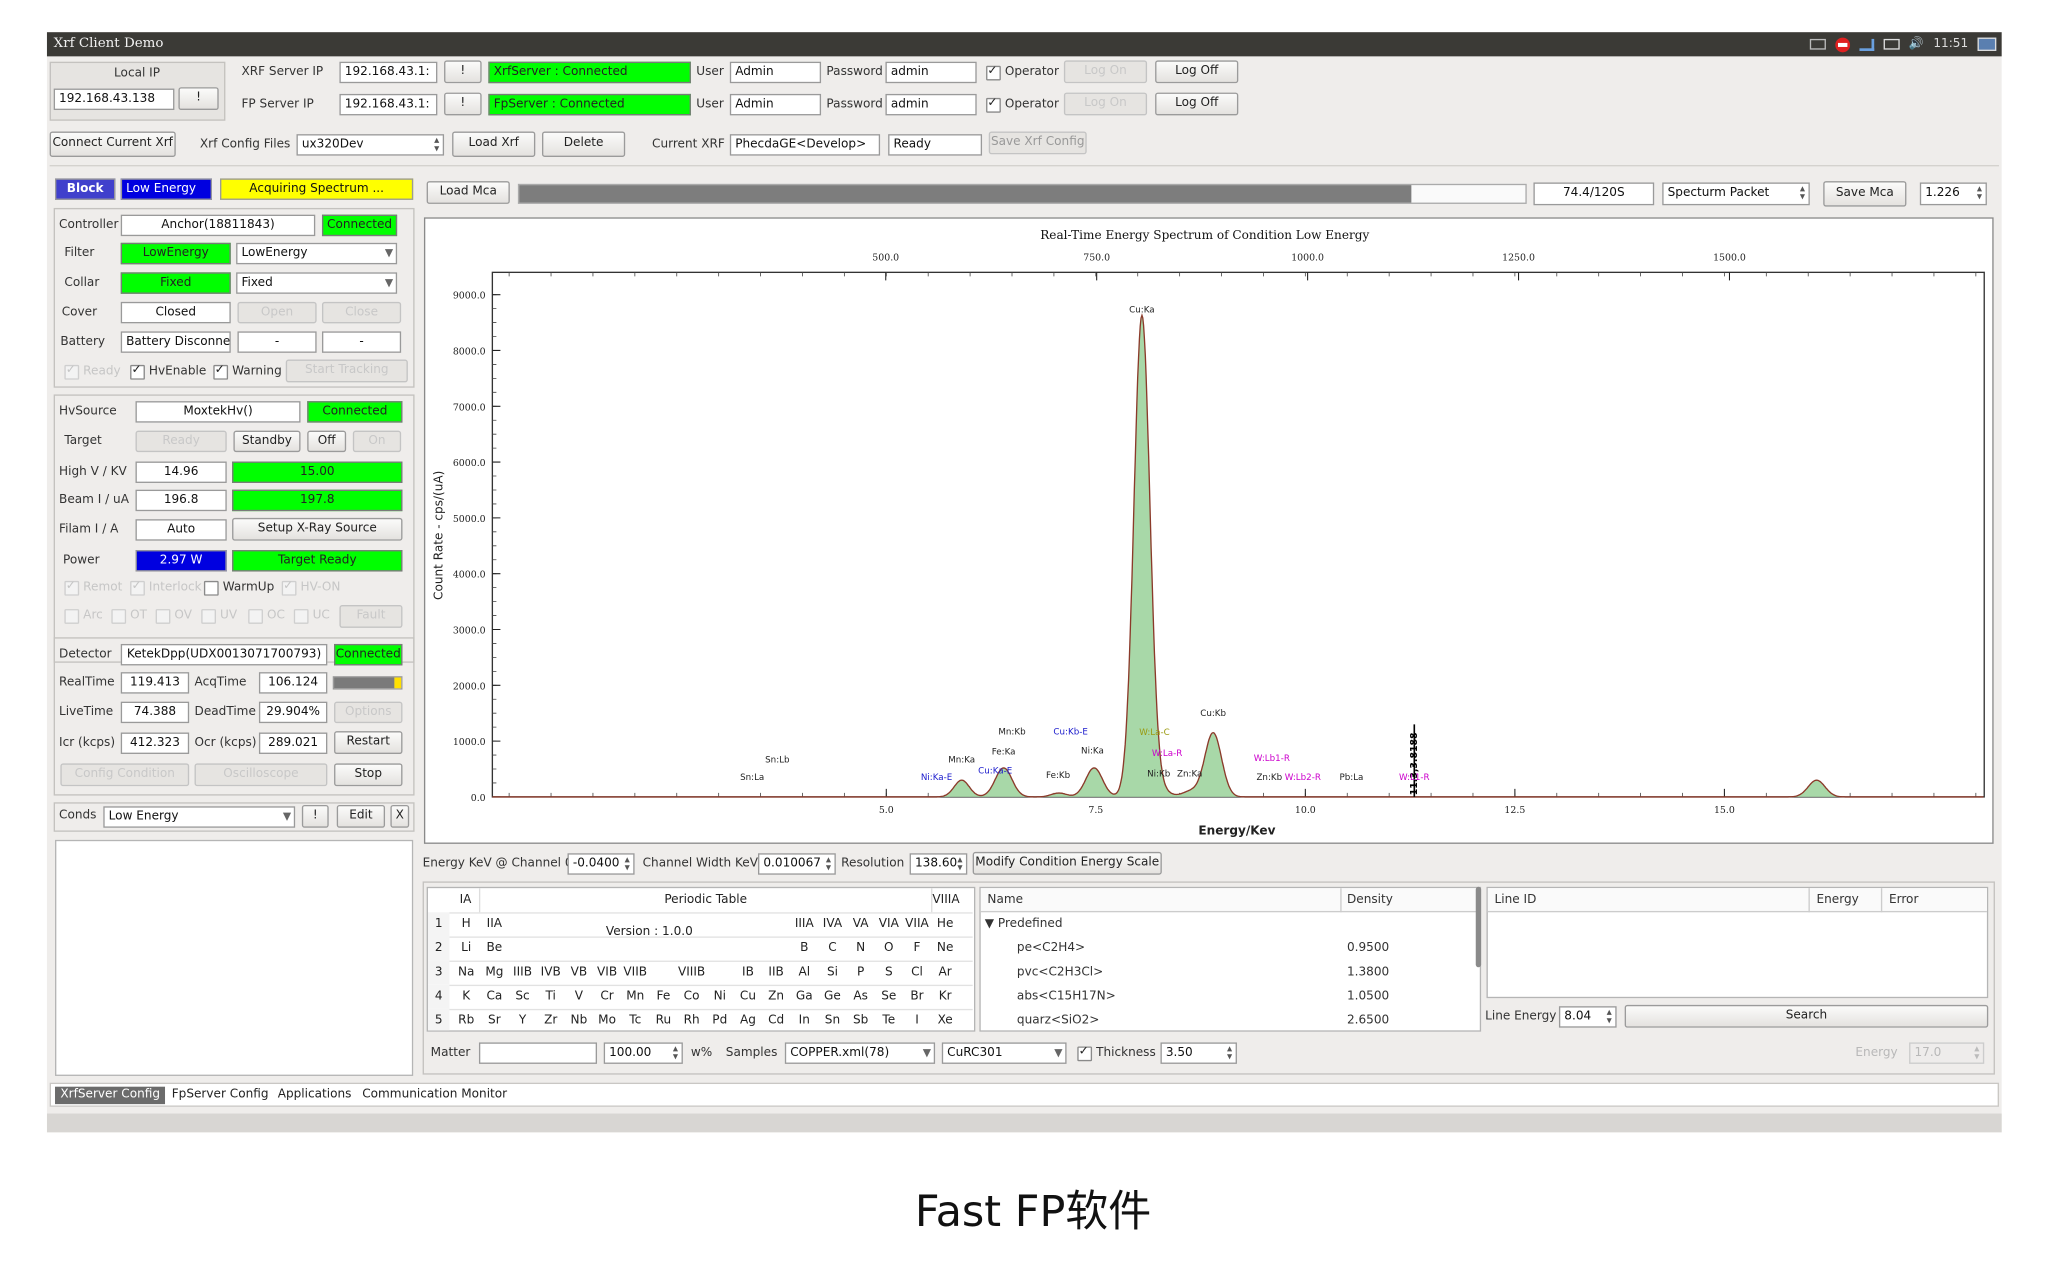 The image size is (2066, 1262). Describe the element at coordinates (1022, 72) in the screenshot. I see `xrf-operator-checkbox: Operator` at that location.